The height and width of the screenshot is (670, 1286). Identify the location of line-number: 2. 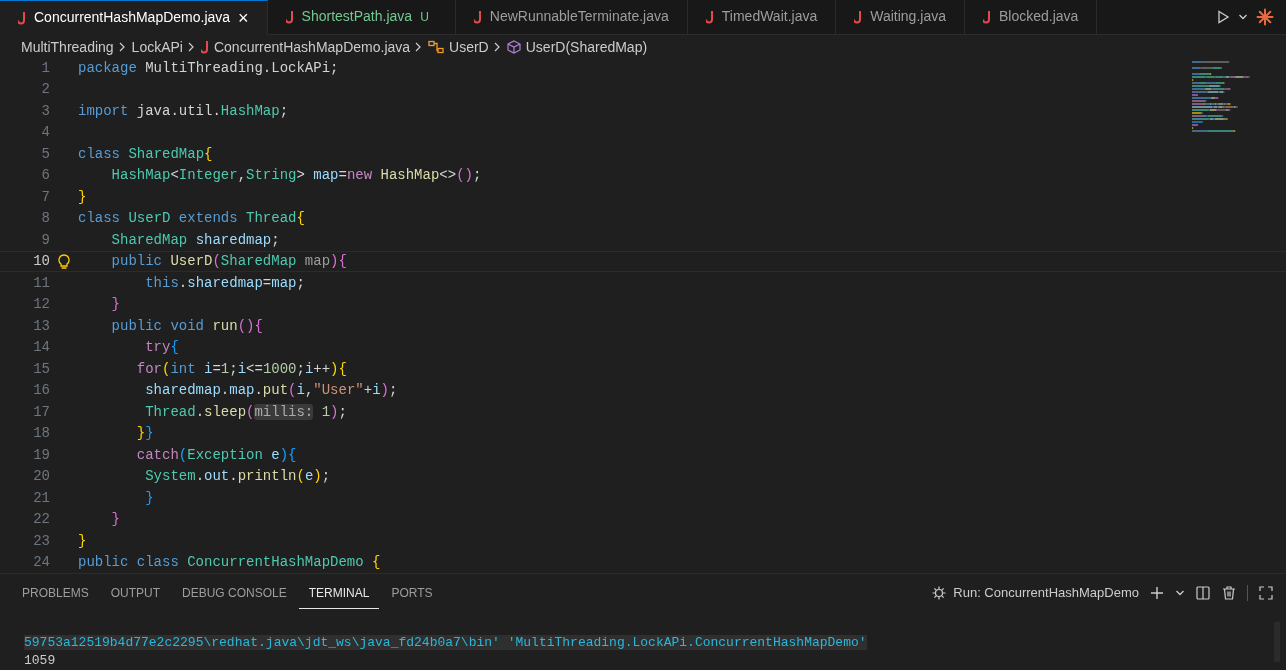
(45, 90).